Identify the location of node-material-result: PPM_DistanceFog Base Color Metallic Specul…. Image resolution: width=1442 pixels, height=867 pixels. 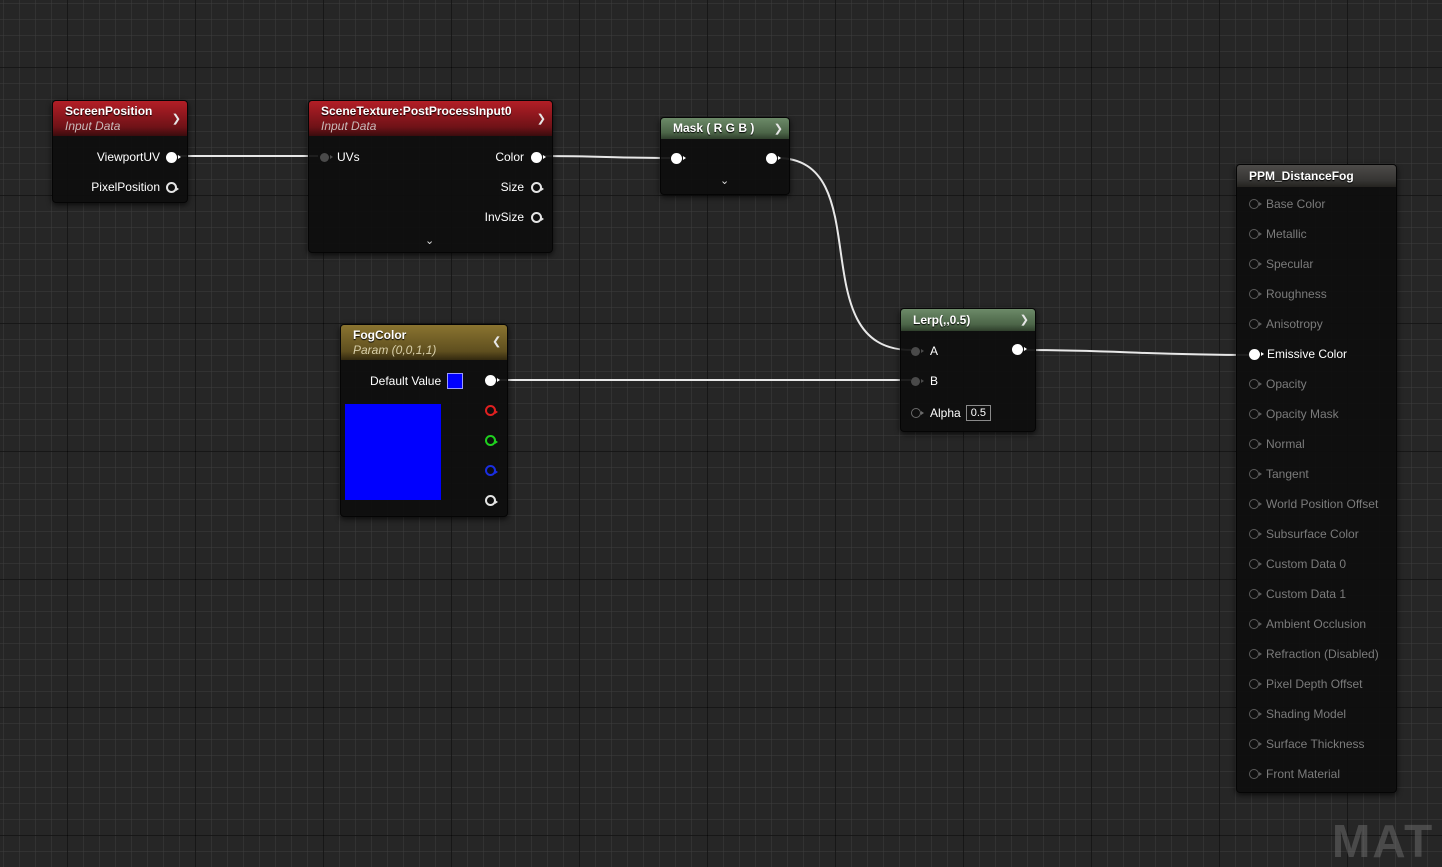
(1316, 478).